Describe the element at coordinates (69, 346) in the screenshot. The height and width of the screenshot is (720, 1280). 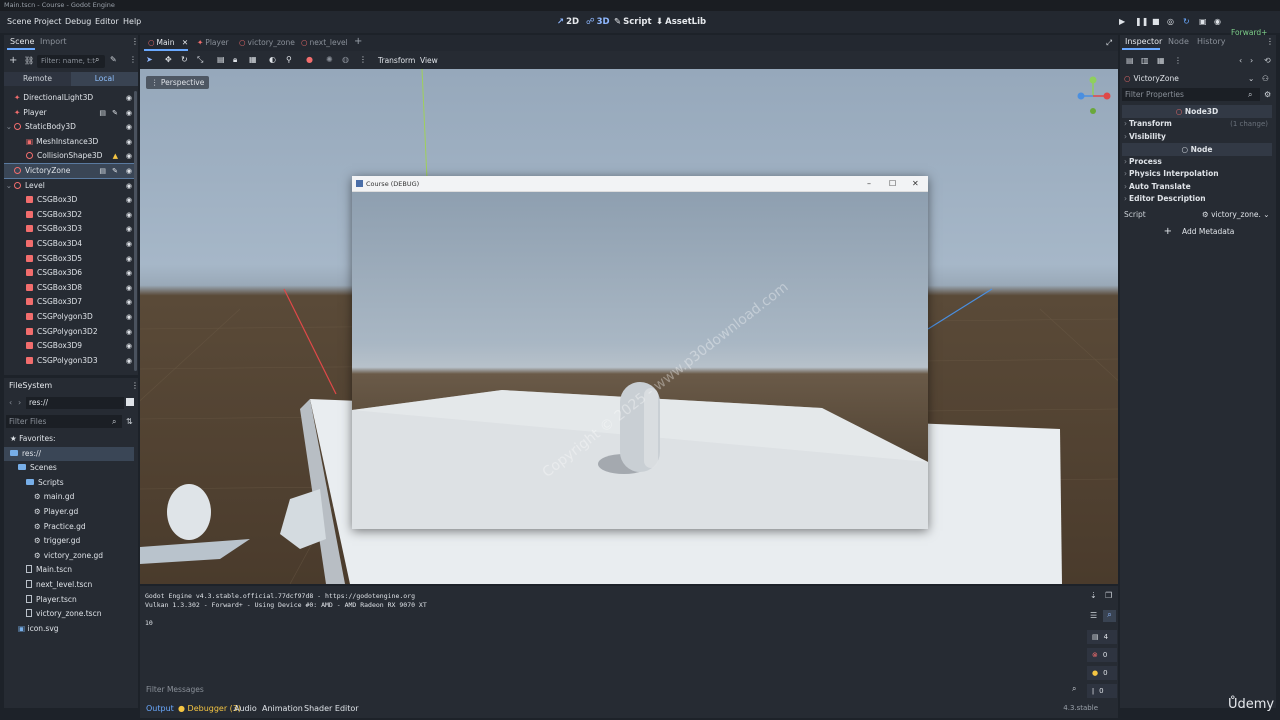
I see `tree-item: CSGBox3D9 ◉` at that location.